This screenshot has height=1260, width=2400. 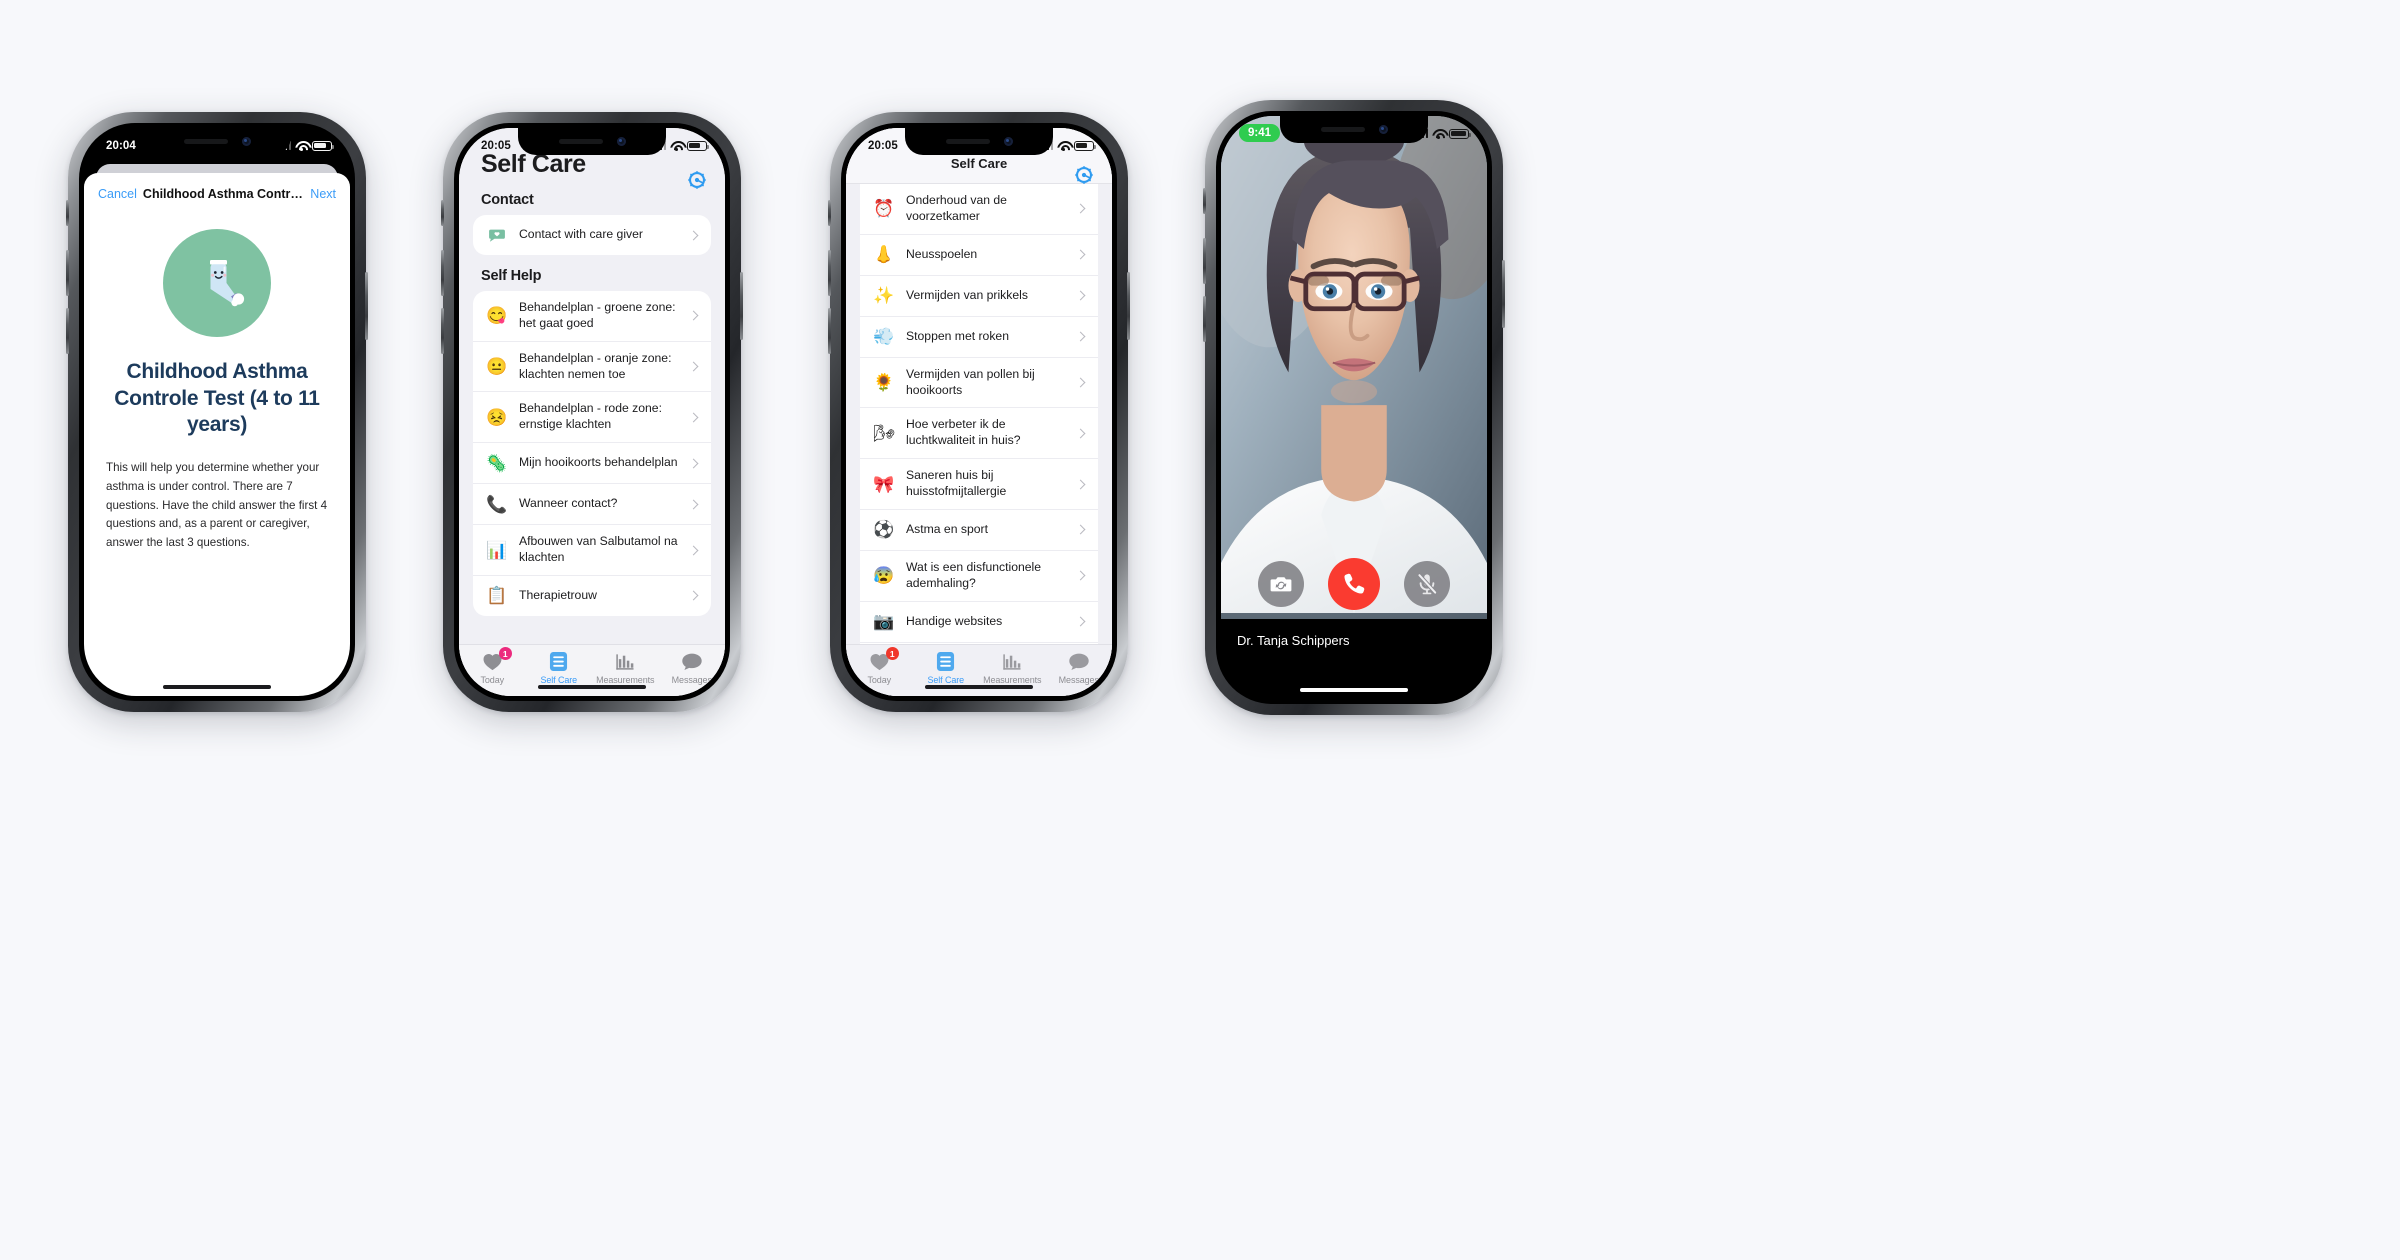 What do you see at coordinates (497, 596) in the screenshot?
I see `checklist-icon: 📋` at bounding box center [497, 596].